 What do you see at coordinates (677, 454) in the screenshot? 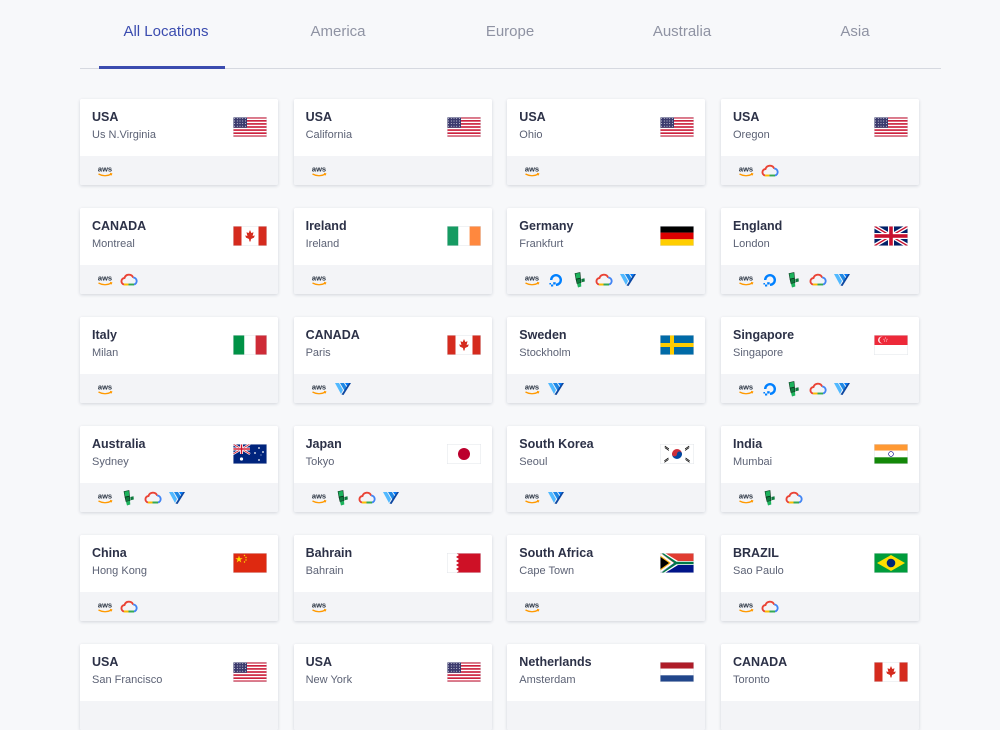
I see `flag-kr-icon` at bounding box center [677, 454].